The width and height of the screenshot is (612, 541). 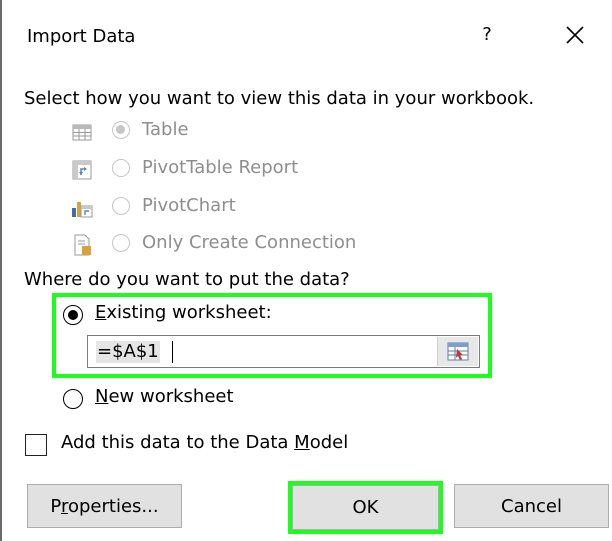 What do you see at coordinates (82, 132) in the screenshot?
I see `table-icon` at bounding box center [82, 132].